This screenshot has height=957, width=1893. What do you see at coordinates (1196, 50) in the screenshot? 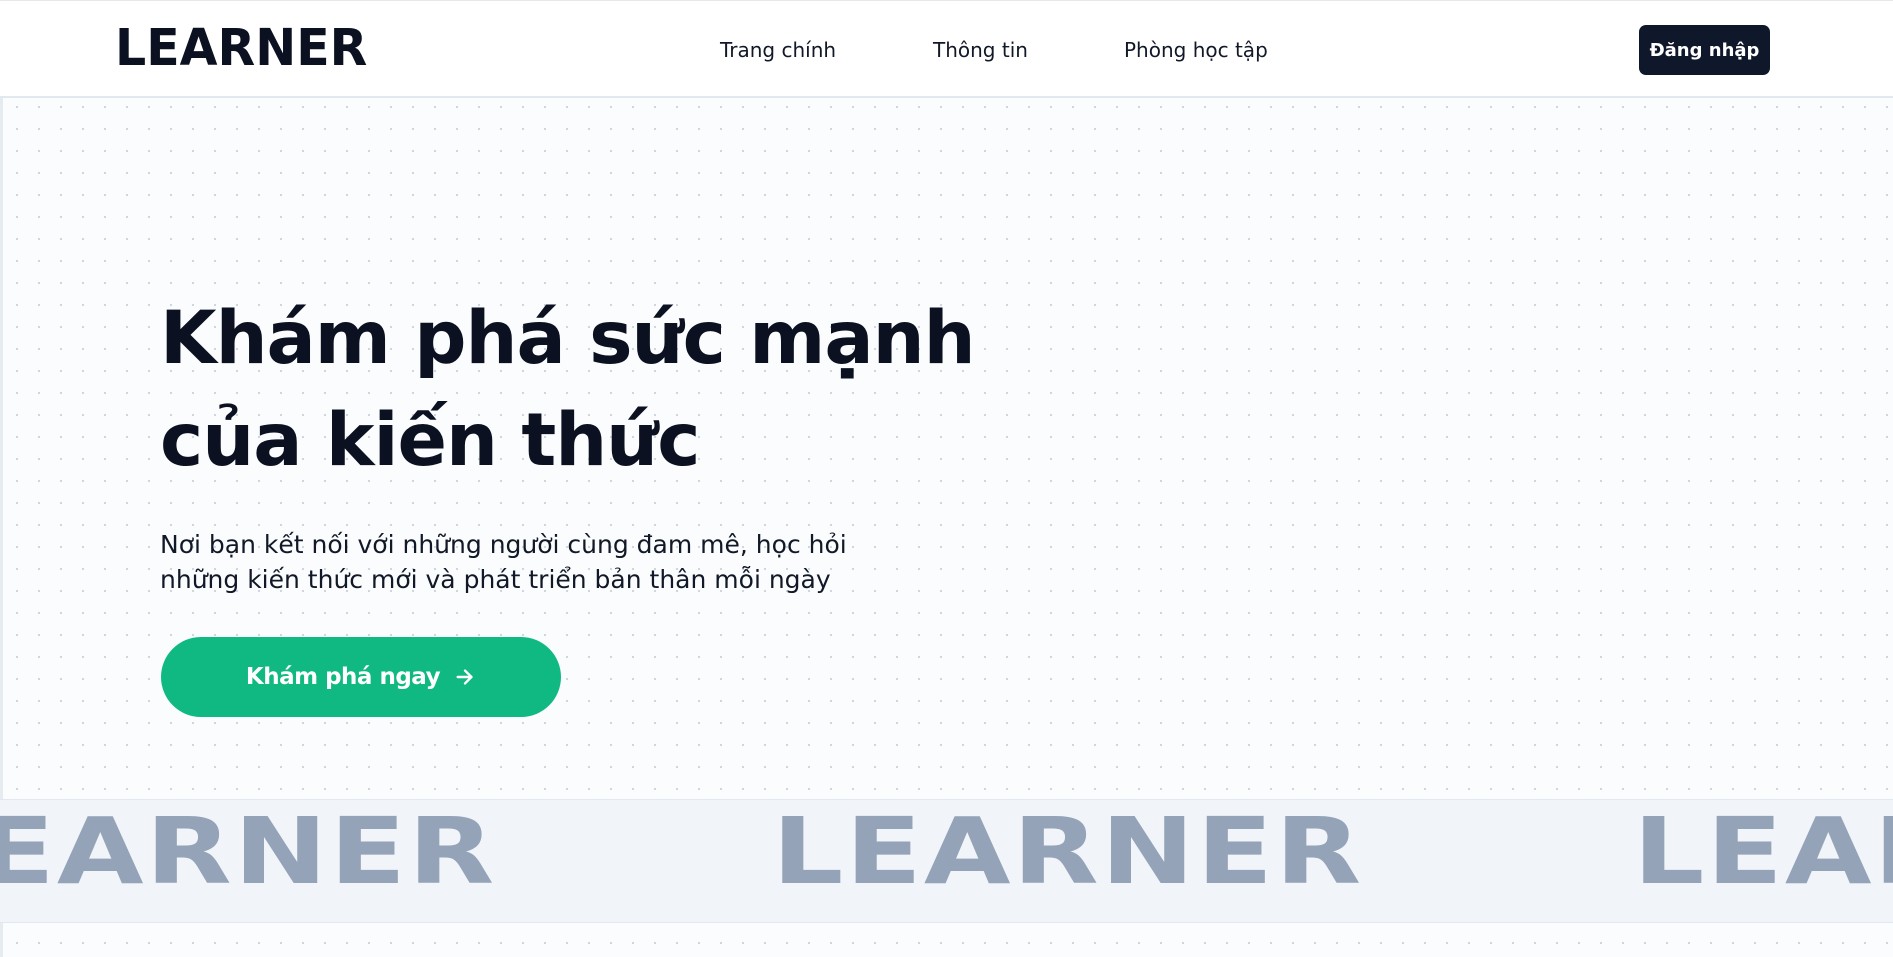
I see `nav-link-study-room: Phòng học tập` at bounding box center [1196, 50].